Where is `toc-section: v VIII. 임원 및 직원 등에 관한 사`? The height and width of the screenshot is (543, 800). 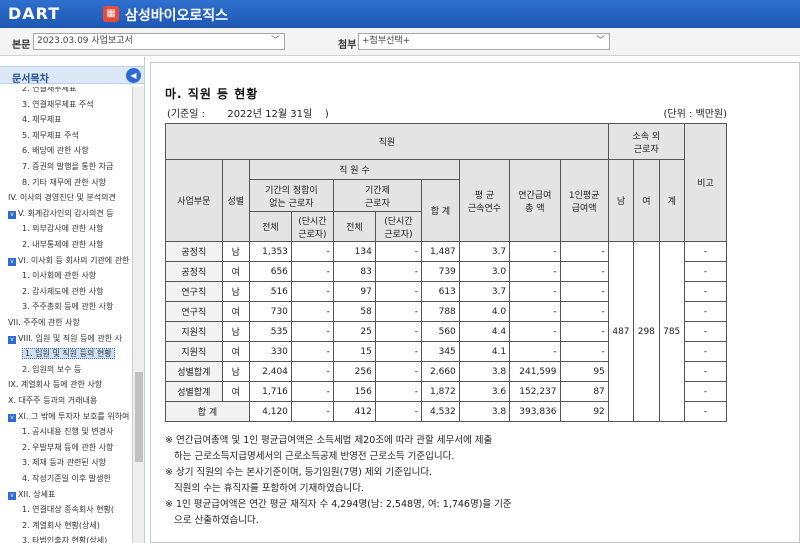 toc-section: v VIII. 임원 및 직원 등에 관한 사 is located at coordinates (65, 338).